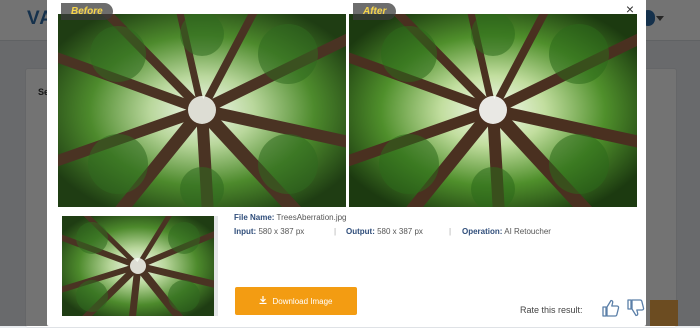  I want to click on forest-thumbnail-image, so click(138, 266).